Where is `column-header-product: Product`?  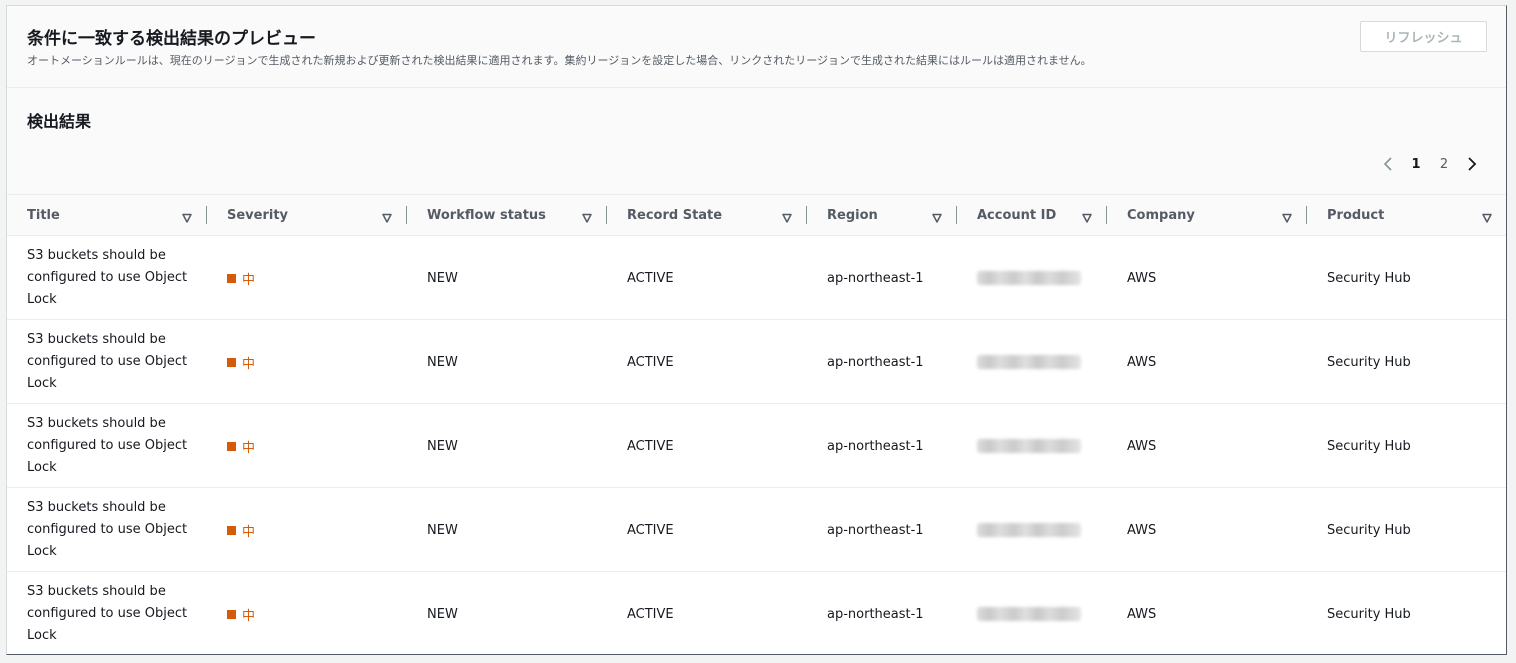 column-header-product: Product is located at coordinates (1355, 215).